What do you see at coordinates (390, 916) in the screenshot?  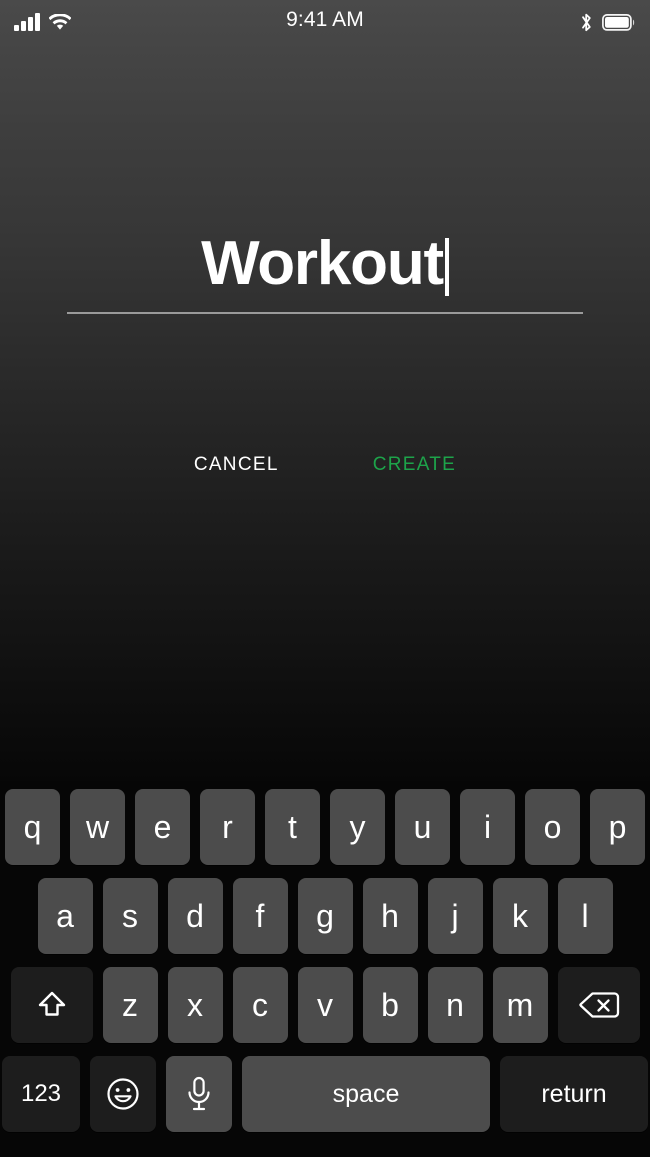 I see `key-h: h` at bounding box center [390, 916].